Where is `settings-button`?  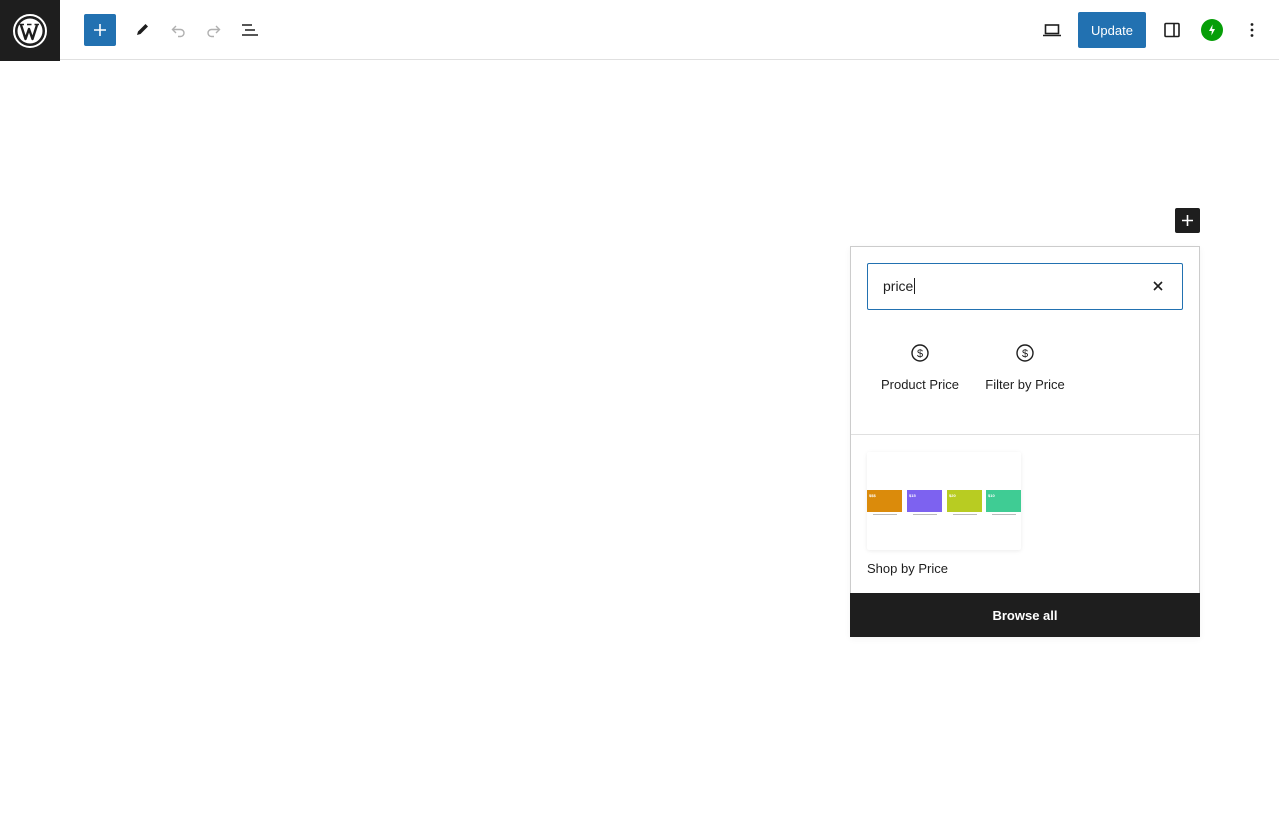 settings-button is located at coordinates (1172, 30).